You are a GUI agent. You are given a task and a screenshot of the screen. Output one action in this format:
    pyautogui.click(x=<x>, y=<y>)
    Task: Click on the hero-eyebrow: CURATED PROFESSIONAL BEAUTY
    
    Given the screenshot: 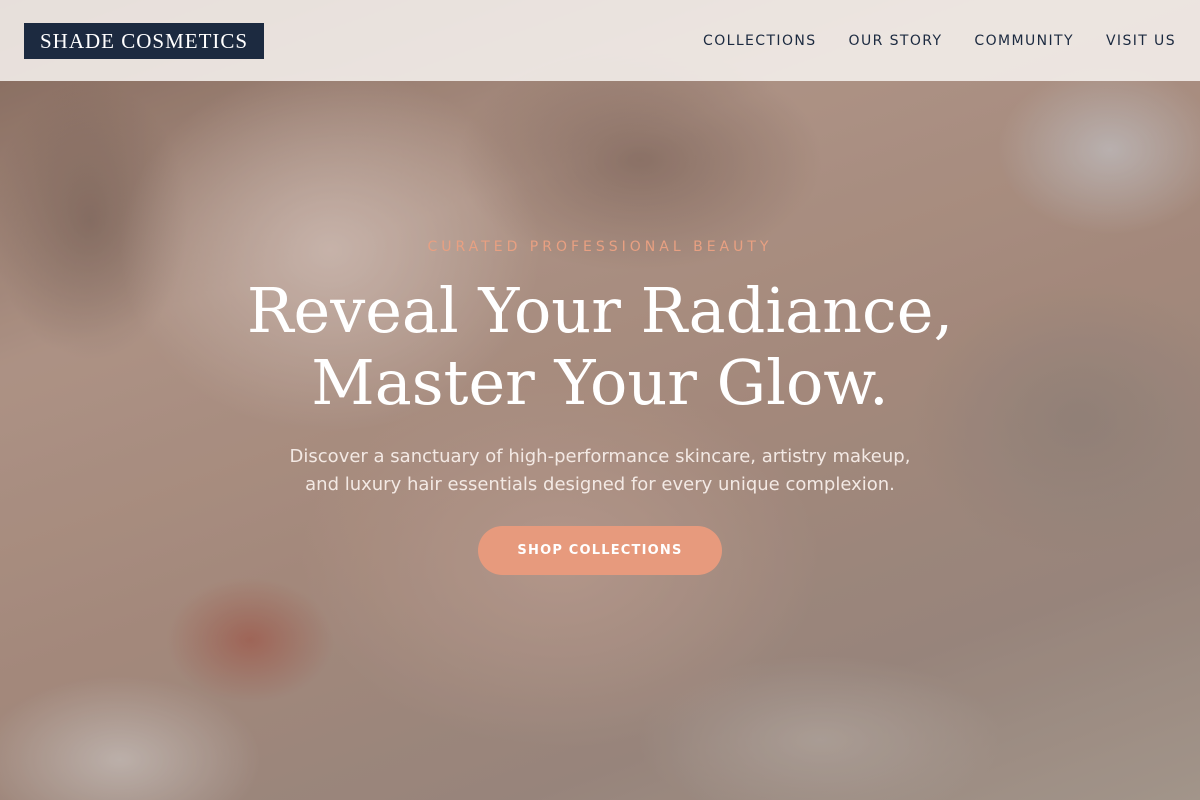 What is the action you would take?
    pyautogui.click(x=600, y=247)
    